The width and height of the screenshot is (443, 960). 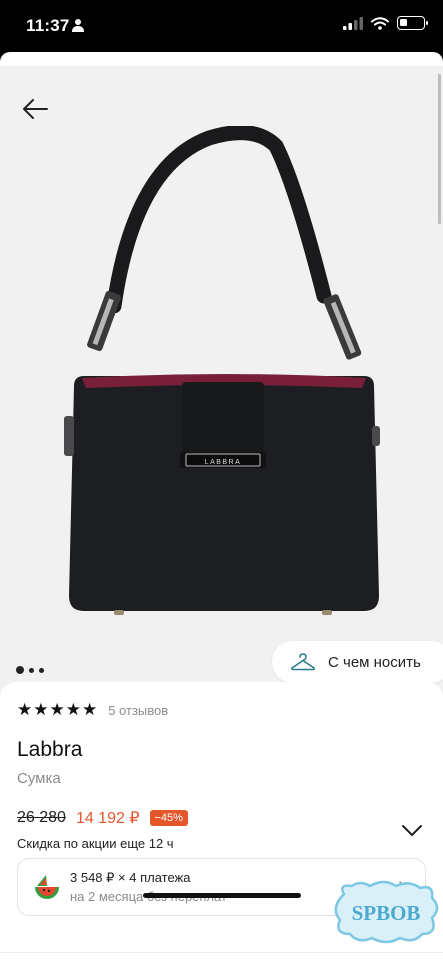 I want to click on gallery-pagination, so click(x=30, y=670).